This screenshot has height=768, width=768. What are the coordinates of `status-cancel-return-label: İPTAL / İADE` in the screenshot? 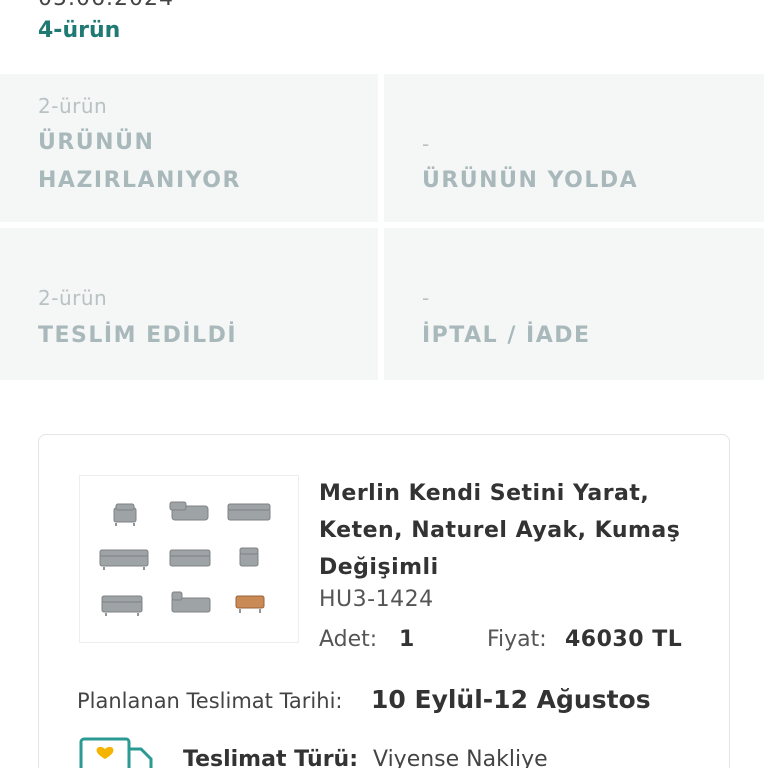 It's located at (506, 335).